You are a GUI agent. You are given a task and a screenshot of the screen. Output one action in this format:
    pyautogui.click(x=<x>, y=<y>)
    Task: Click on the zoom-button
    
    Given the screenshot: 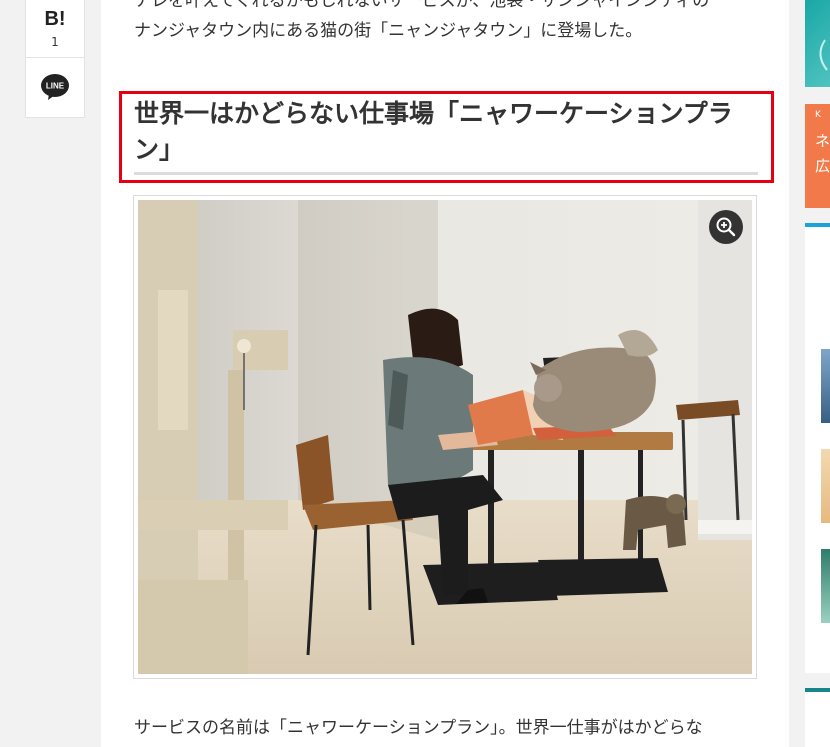 What is the action you would take?
    pyautogui.click(x=726, y=227)
    